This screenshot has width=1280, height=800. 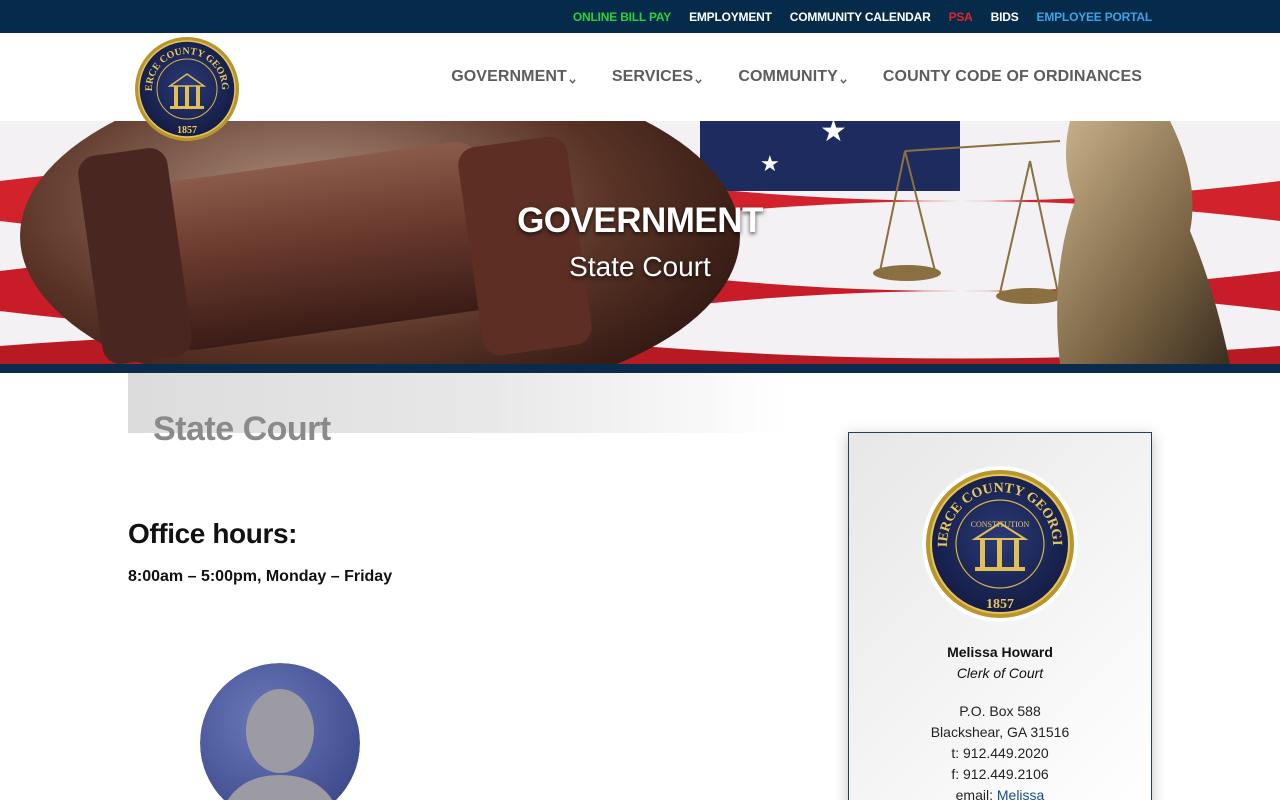 I want to click on bids-link: BIDS, so click(x=1005, y=17).